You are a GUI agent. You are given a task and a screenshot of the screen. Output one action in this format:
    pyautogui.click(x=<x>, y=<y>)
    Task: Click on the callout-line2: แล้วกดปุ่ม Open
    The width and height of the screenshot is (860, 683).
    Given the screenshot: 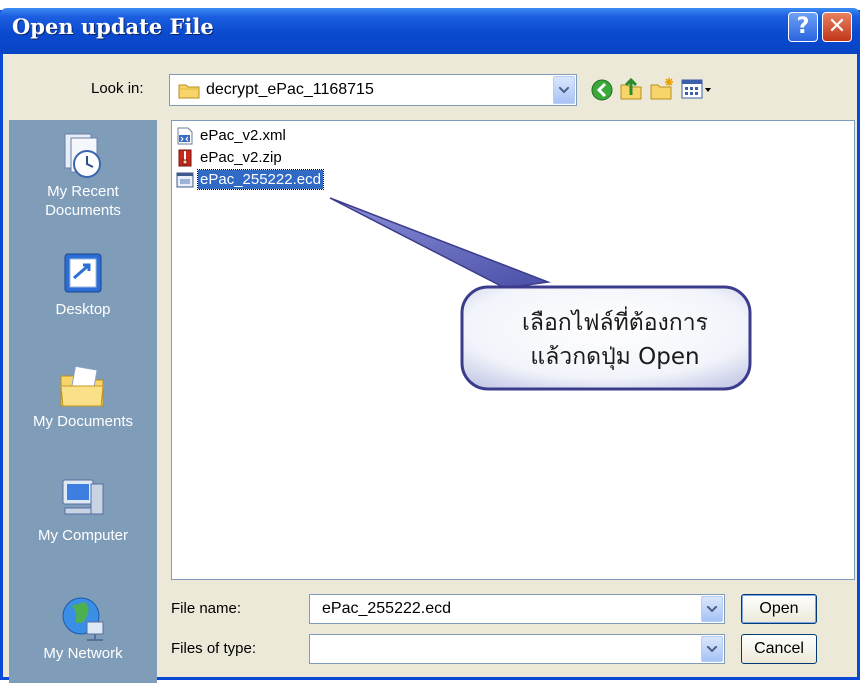 What is the action you would take?
    pyautogui.click(x=615, y=357)
    